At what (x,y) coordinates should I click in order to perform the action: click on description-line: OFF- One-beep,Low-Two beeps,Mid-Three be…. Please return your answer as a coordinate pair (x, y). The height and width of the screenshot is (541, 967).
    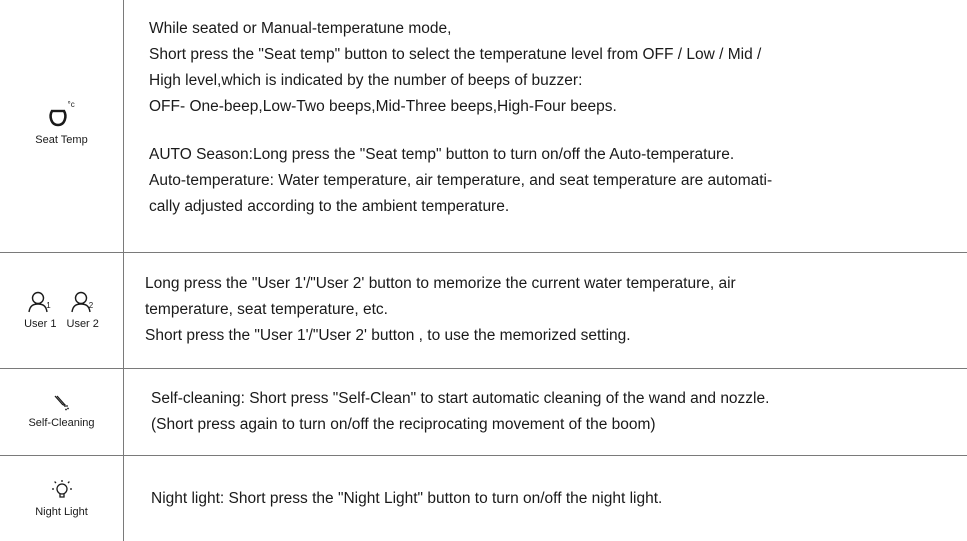
    Looking at the image, I should click on (383, 106).